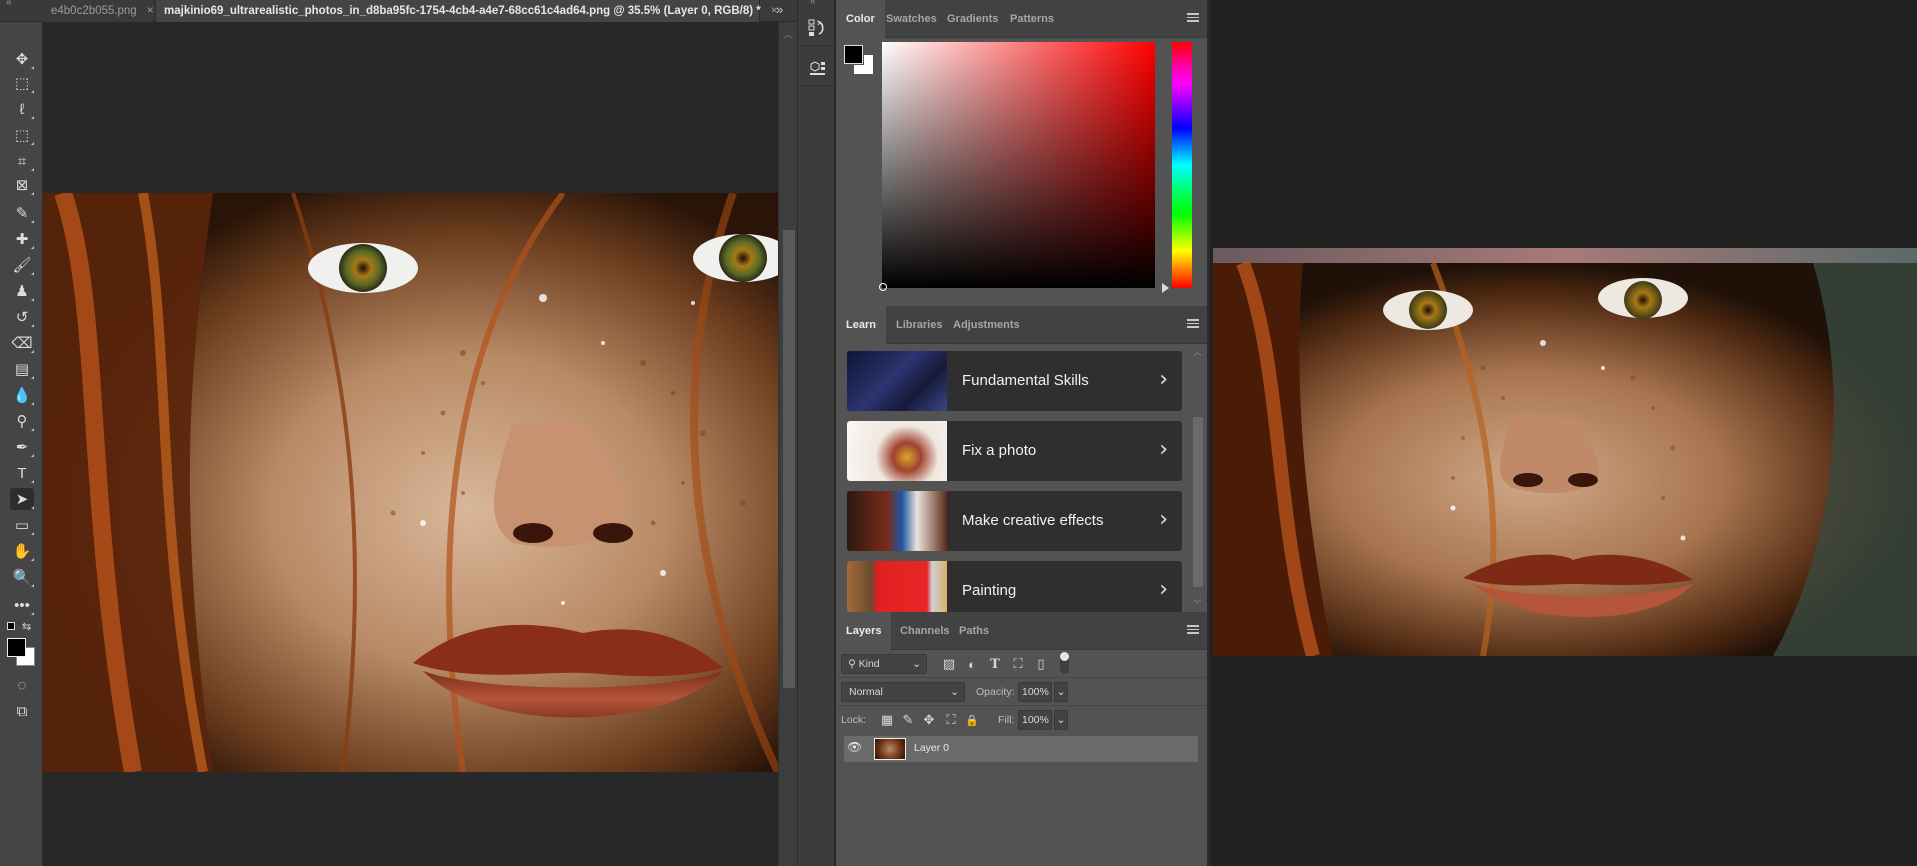 The image size is (1917, 866). I want to click on tab-paths: Paths, so click(974, 631).